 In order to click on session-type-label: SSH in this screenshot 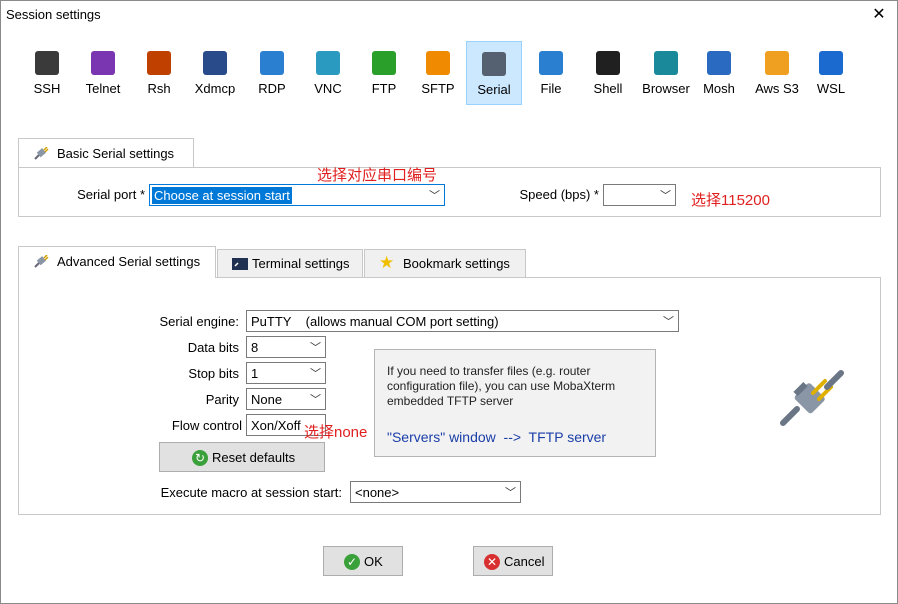, I will do `click(47, 88)`.